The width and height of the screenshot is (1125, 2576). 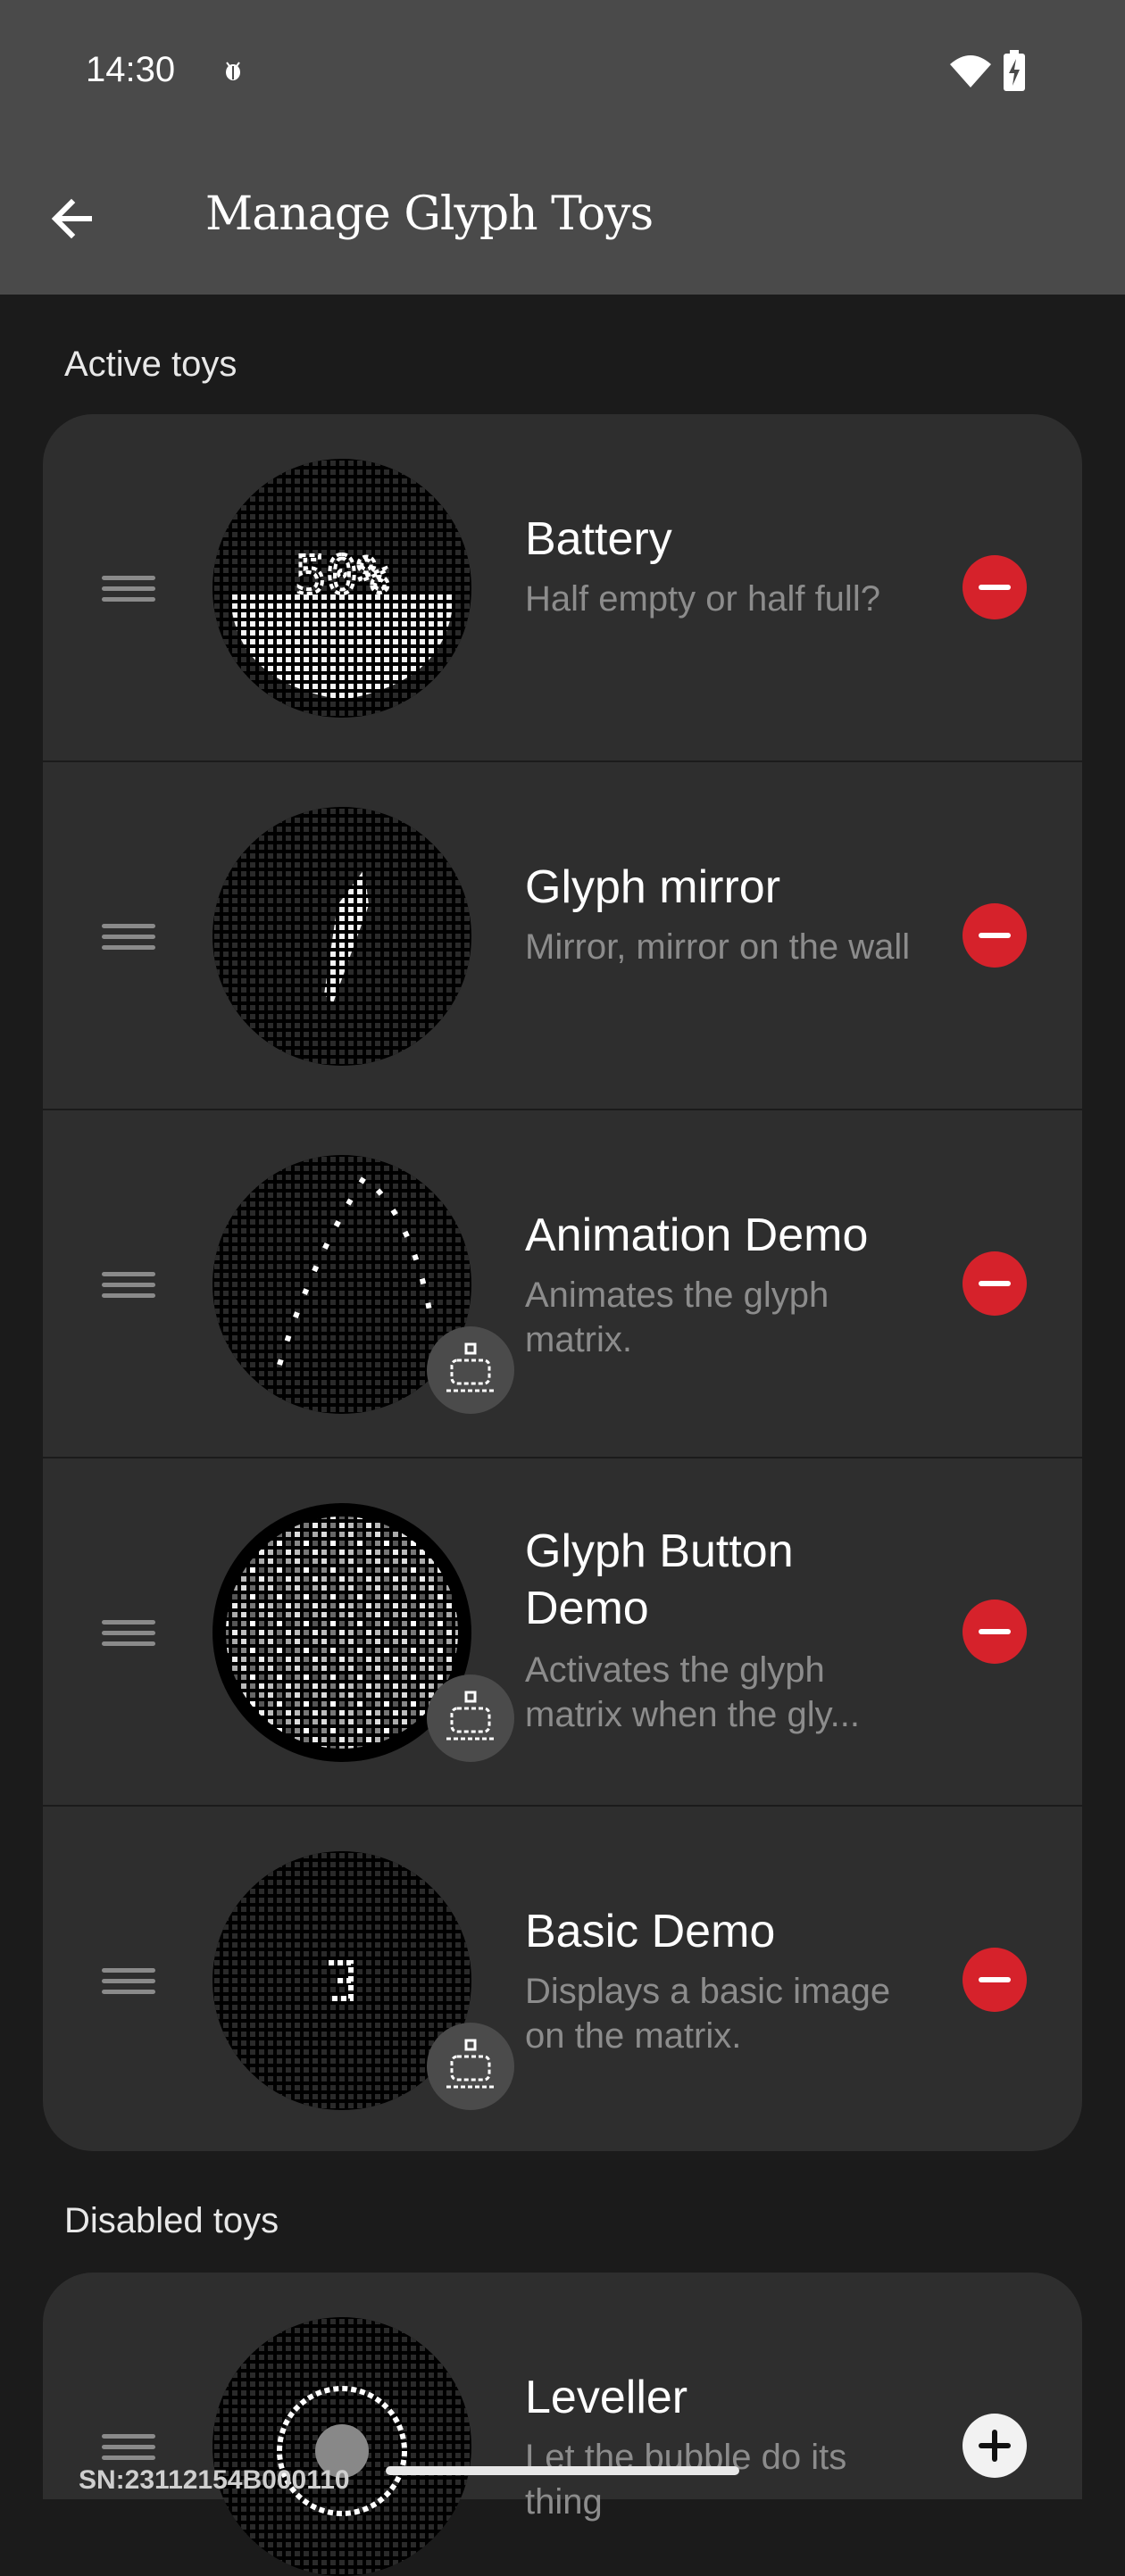 I want to click on toy-description: Animates the glyph matrix., so click(x=677, y=1317).